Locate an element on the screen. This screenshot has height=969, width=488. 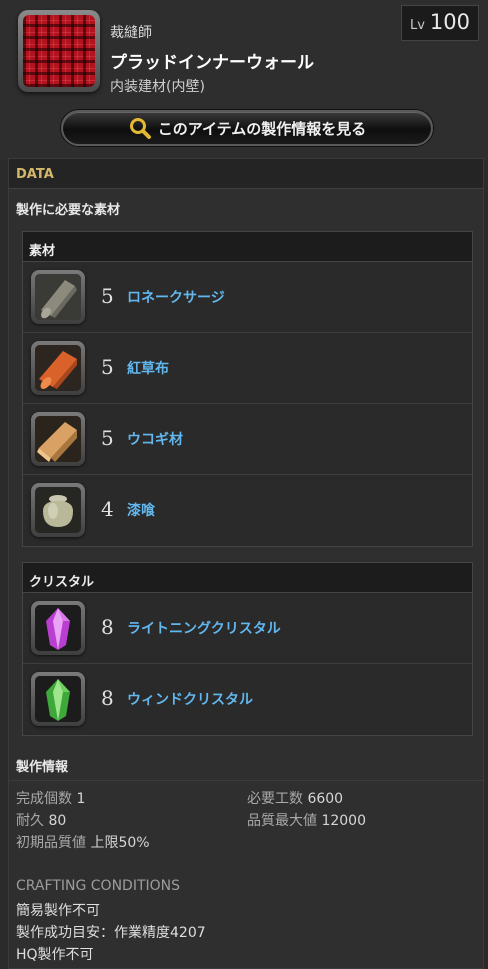
materials-title: 製作に必要な素材 is located at coordinates (68, 210).